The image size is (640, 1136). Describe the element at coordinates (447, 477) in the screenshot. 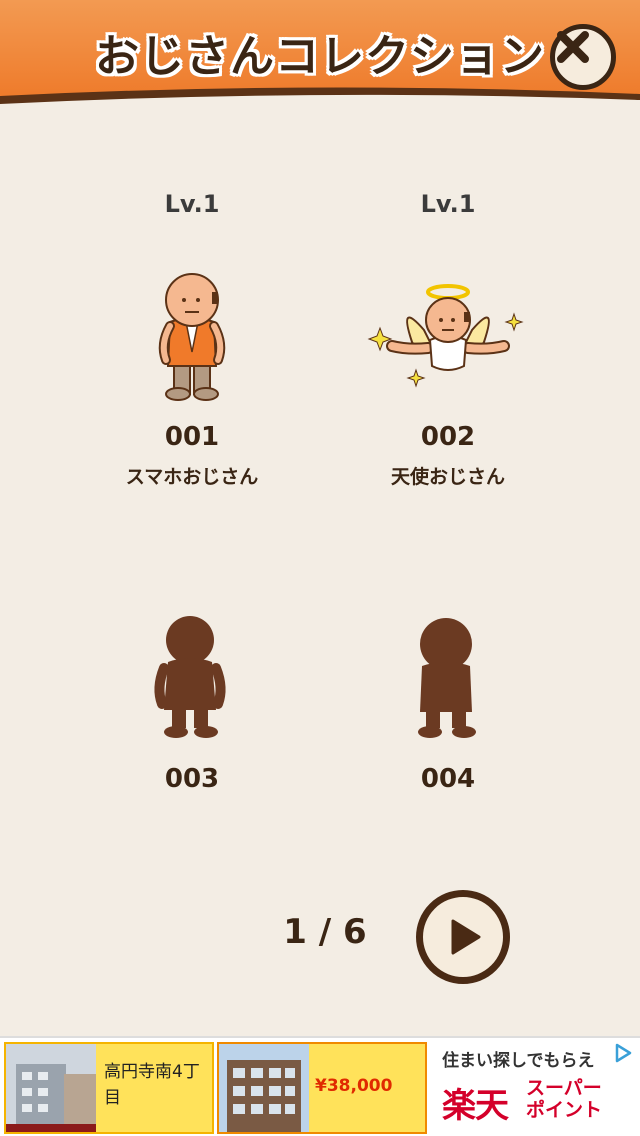

I see `item-name: 天使おじさん` at that location.